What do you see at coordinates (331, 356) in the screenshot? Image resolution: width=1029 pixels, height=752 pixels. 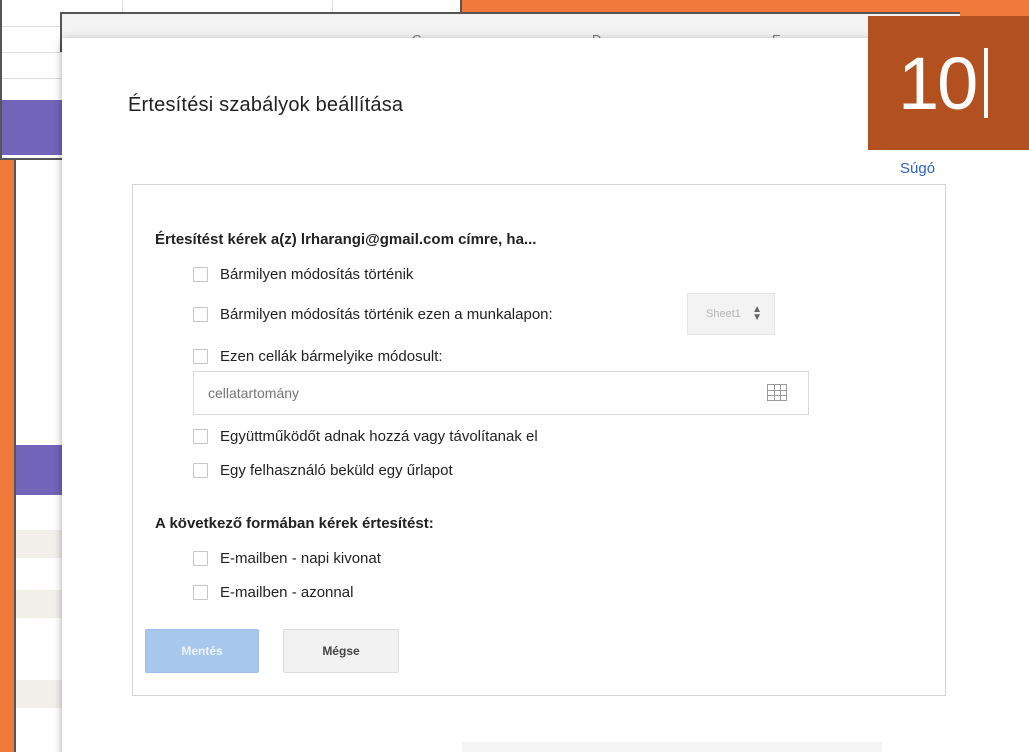 I see `option-label: Ezen cellák bármelyike módosult:` at bounding box center [331, 356].